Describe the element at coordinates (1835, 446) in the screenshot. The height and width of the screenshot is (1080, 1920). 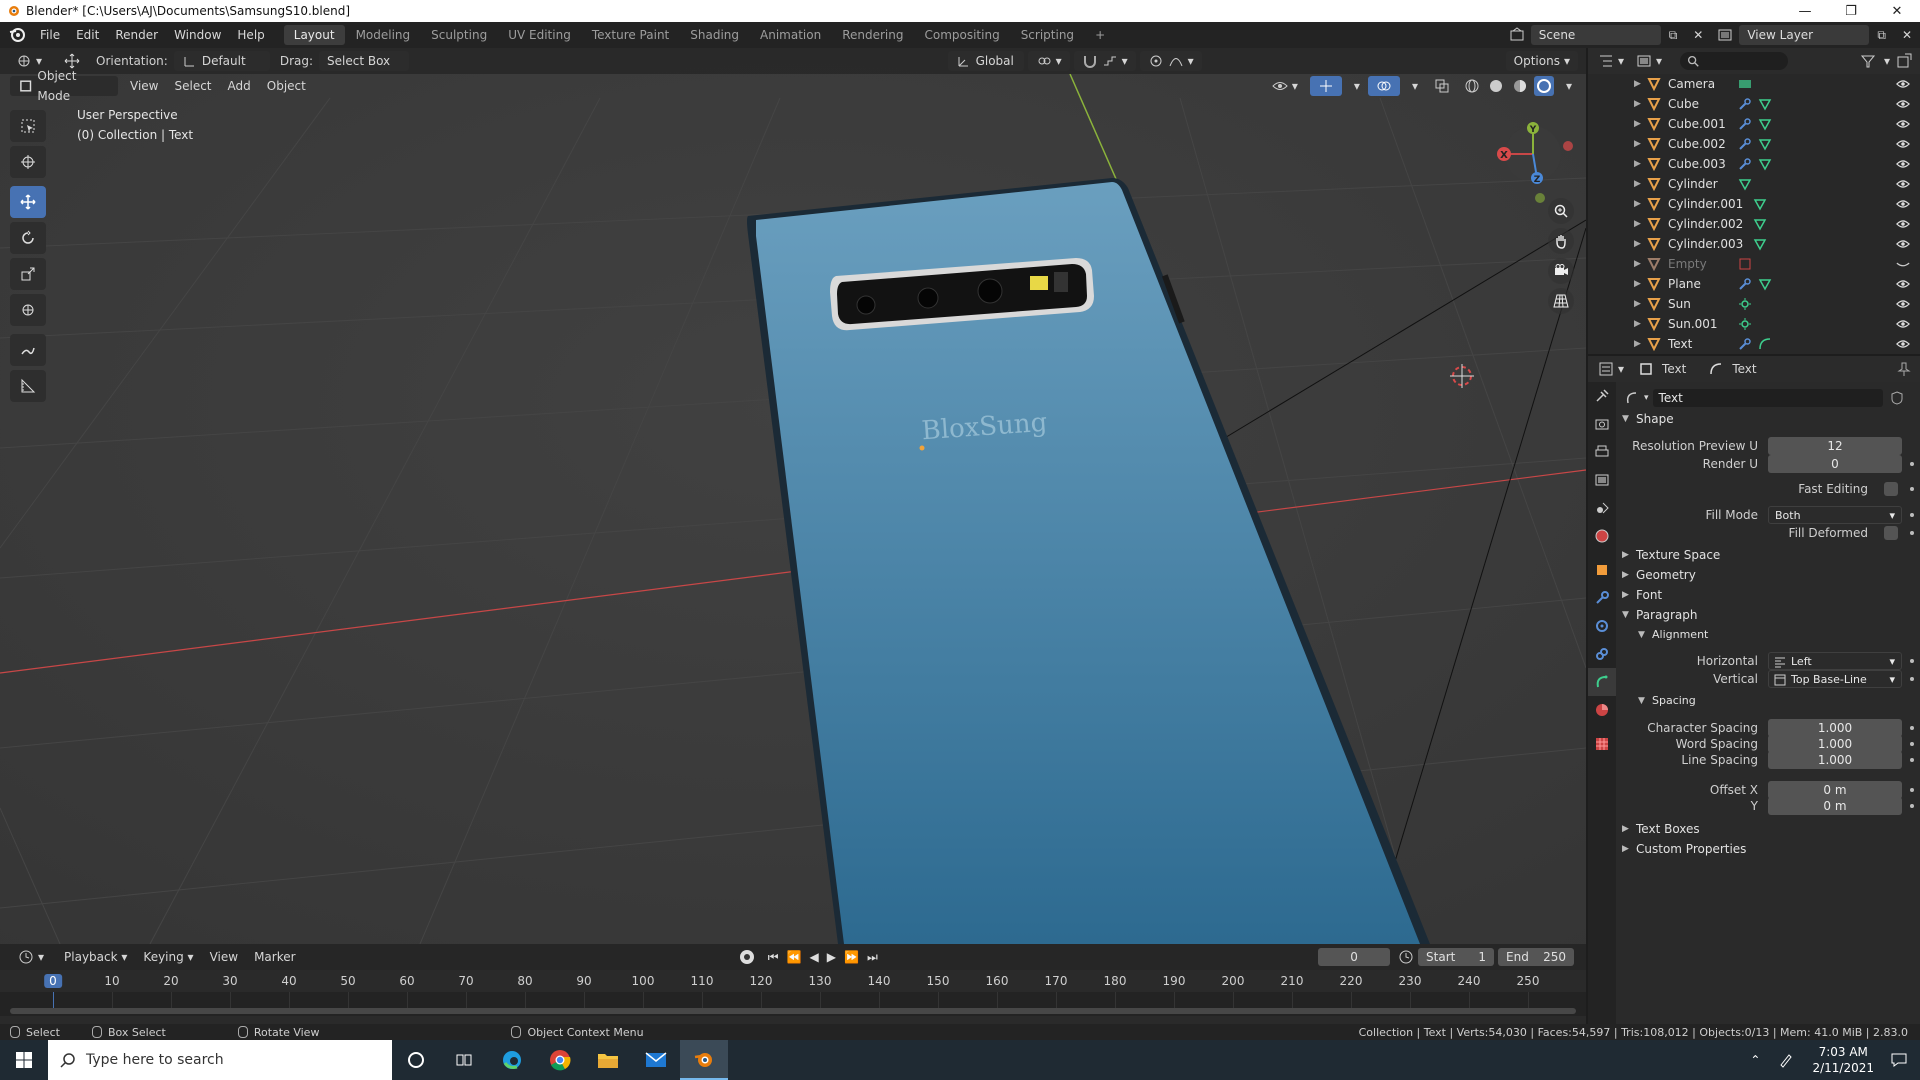
I see `resolution-preview-field: 12` at that location.